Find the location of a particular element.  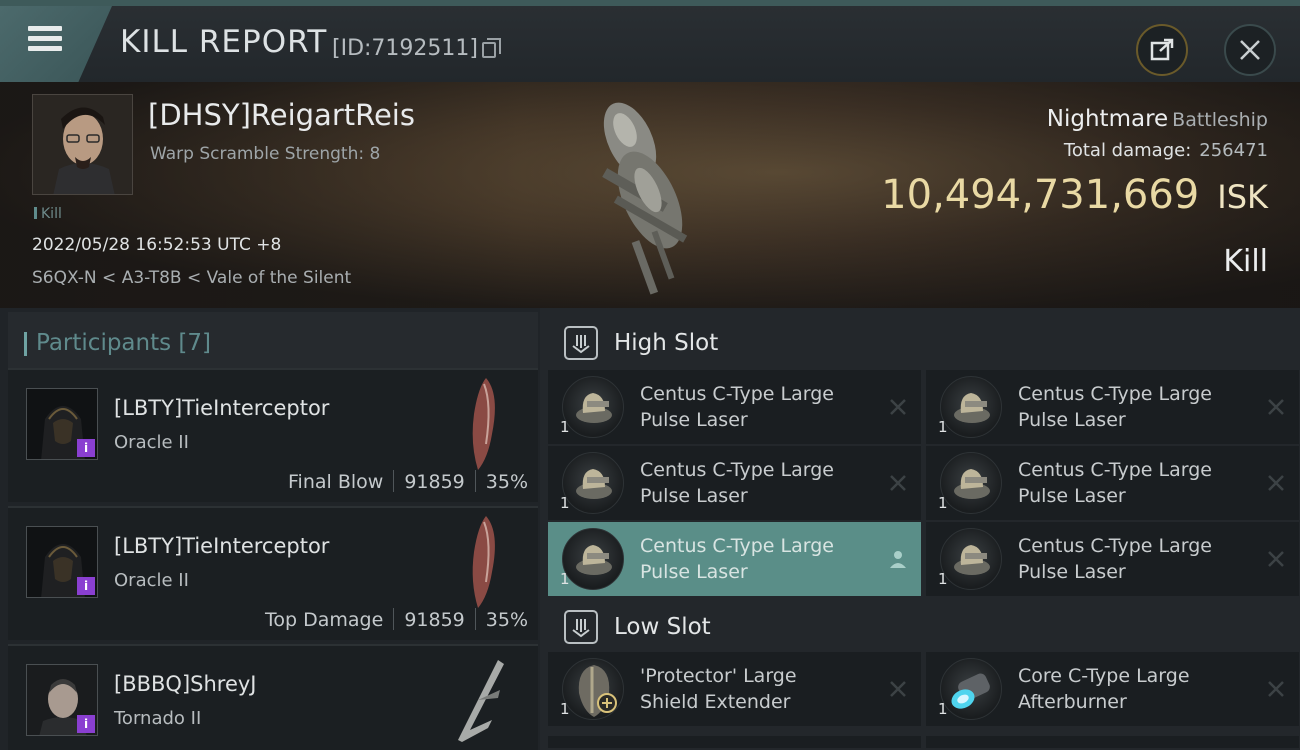

low-slot-icon is located at coordinates (581, 627).